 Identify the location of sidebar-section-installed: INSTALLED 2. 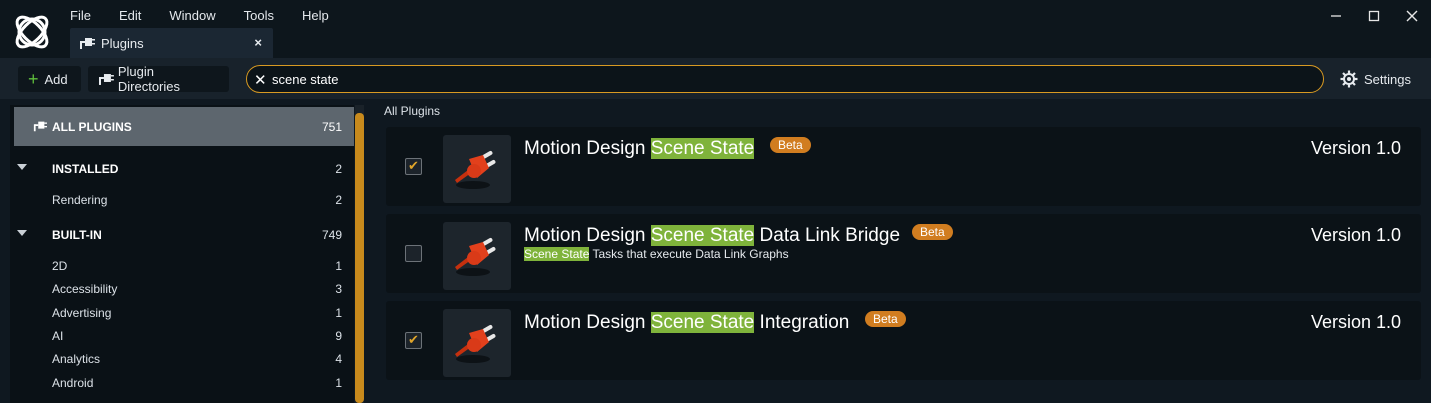
(181, 169).